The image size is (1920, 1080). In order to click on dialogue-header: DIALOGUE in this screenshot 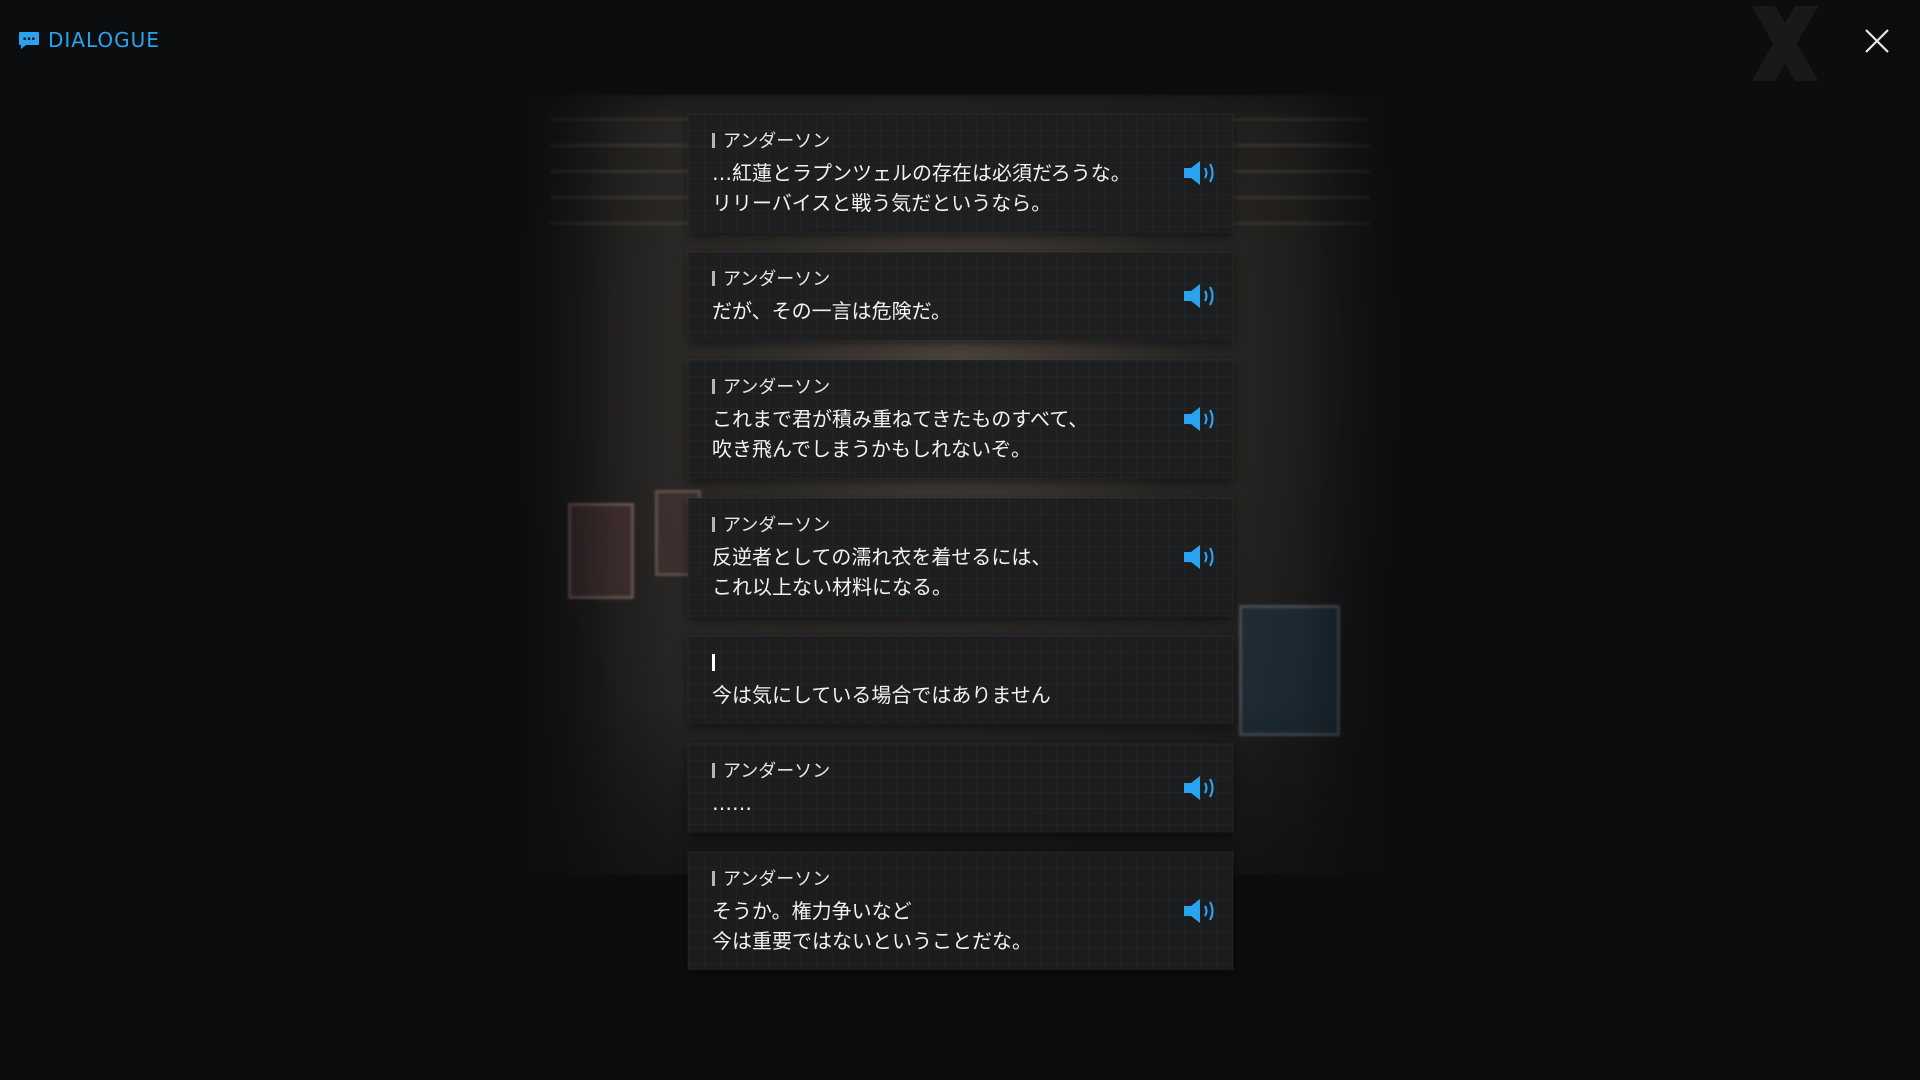, I will do `click(89, 40)`.